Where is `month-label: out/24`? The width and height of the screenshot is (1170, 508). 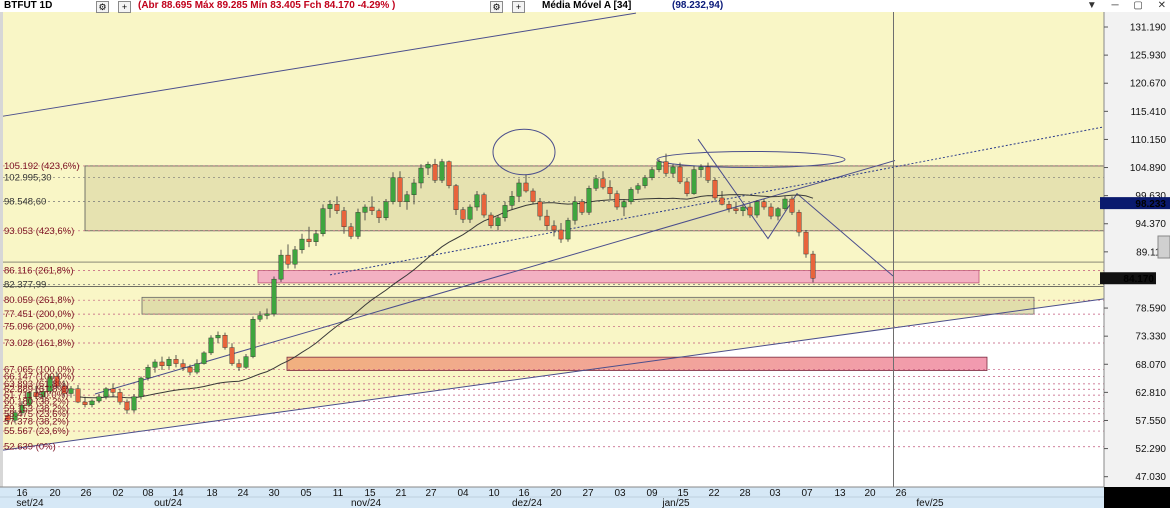
month-label: out/24 is located at coordinates (168, 503).